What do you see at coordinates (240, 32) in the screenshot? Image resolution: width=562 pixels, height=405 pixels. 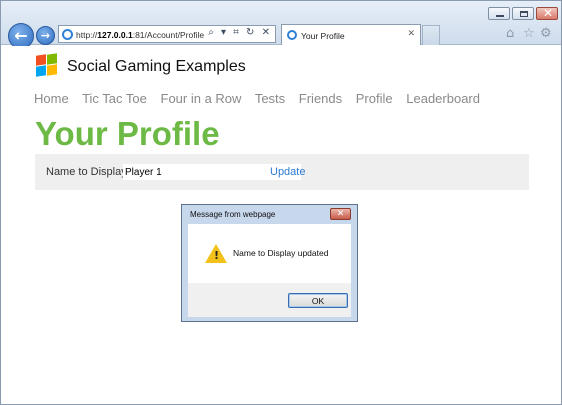 I see `address-tools-icons: ⌕ ▾ ⌗ ↻ ✕` at bounding box center [240, 32].